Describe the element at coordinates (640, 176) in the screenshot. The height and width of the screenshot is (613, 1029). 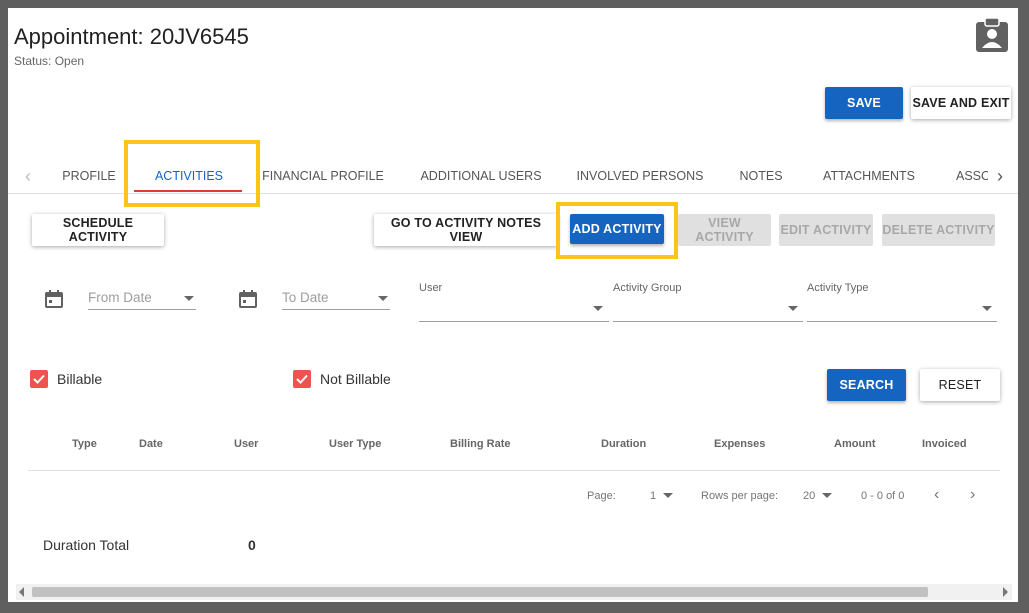
I see `tab-involved-persons: INVOLVED PERSONS` at that location.